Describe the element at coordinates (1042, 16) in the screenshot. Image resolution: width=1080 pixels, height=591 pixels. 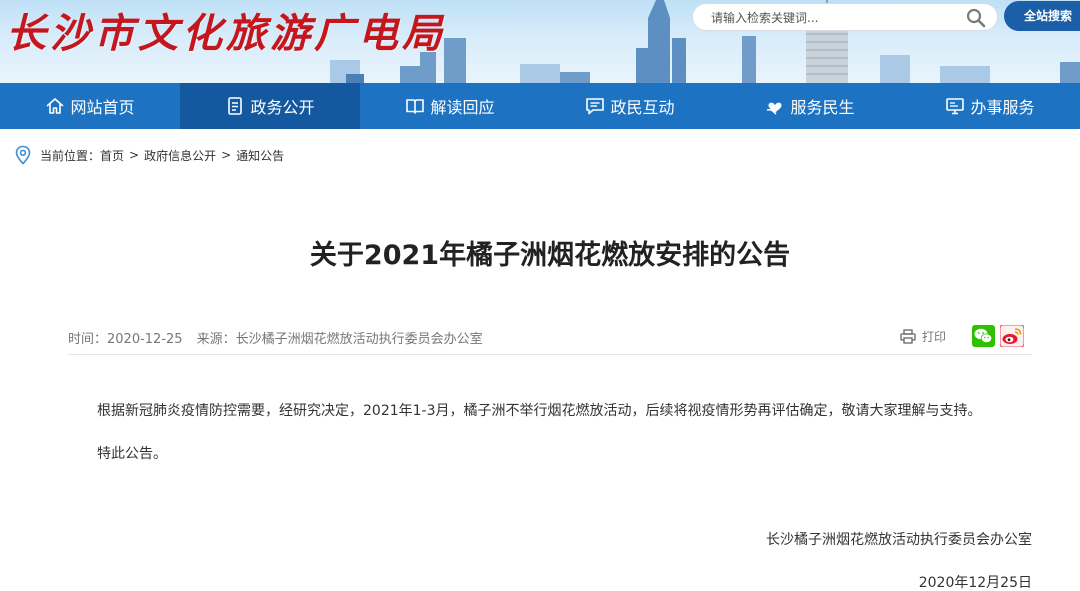
I see `site-search-button: 全站搜索` at that location.